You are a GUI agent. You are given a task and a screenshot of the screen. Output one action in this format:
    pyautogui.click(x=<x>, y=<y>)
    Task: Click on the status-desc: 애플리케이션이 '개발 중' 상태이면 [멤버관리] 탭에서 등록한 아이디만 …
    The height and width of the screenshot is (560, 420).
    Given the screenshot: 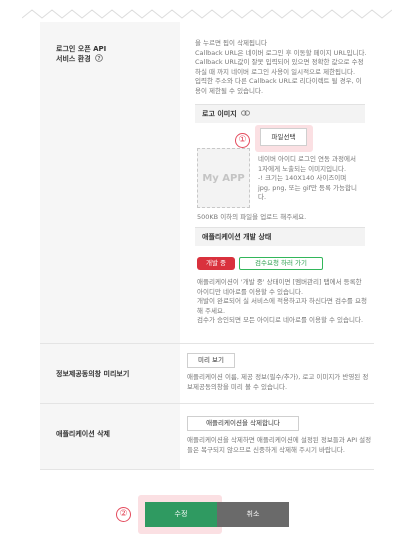 What is the action you would take?
    pyautogui.click(x=282, y=301)
    